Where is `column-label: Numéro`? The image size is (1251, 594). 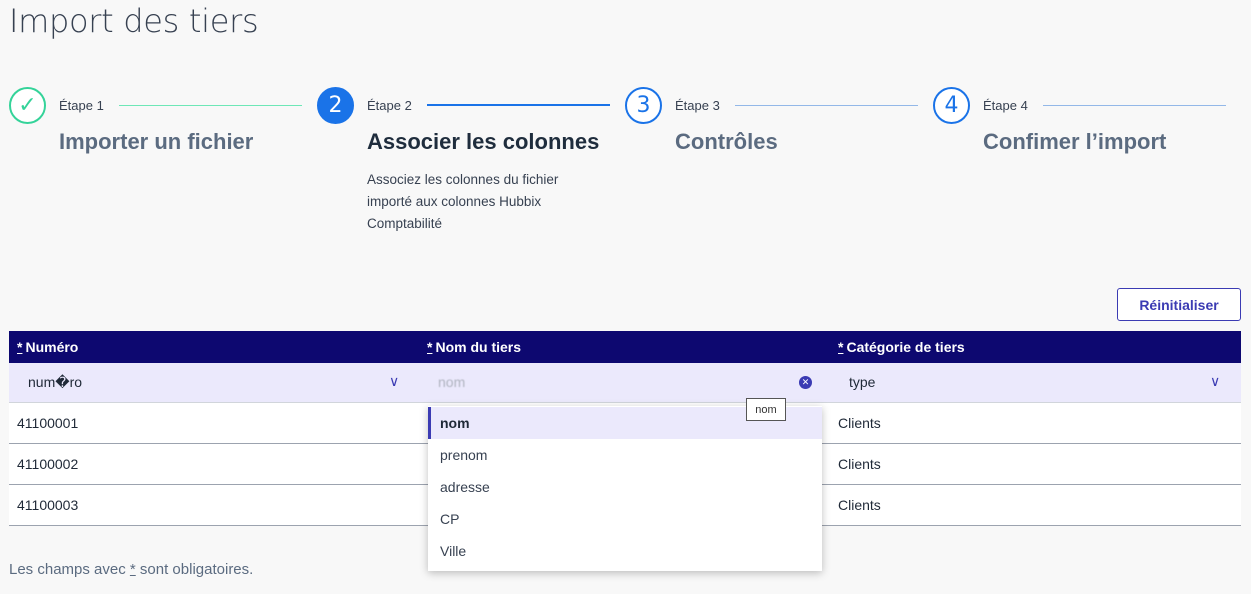 column-label: Numéro is located at coordinates (52, 347).